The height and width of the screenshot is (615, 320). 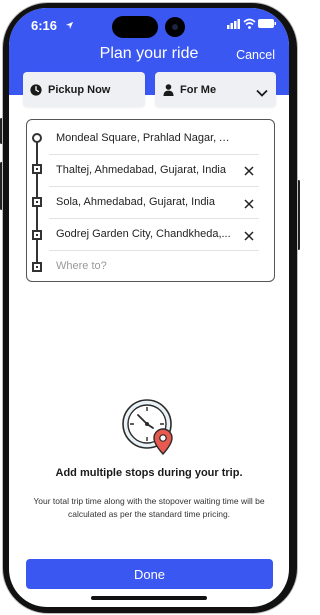 What do you see at coordinates (149, 473) in the screenshot?
I see `info-title: Add multiple stops during your trip.` at bounding box center [149, 473].